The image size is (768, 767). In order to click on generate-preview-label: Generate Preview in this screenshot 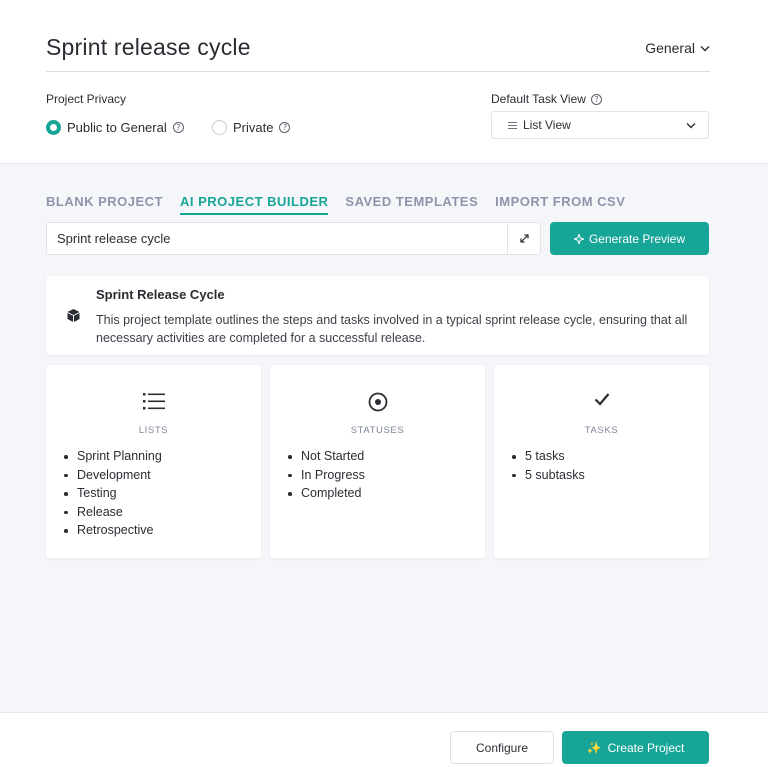, I will do `click(637, 238)`.